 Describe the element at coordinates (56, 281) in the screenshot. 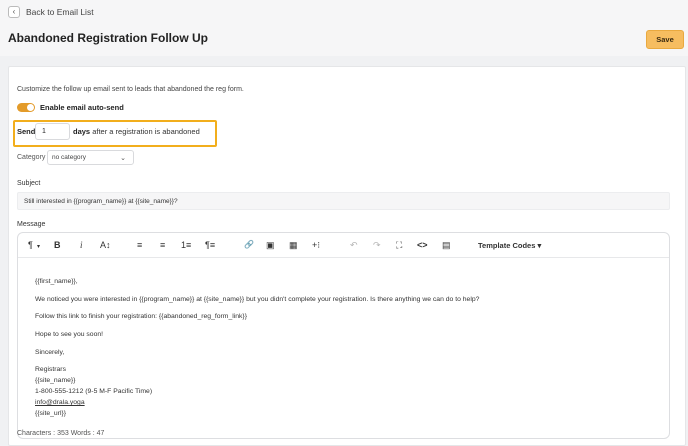

I see `greeting-line: {{first_name}},` at that location.